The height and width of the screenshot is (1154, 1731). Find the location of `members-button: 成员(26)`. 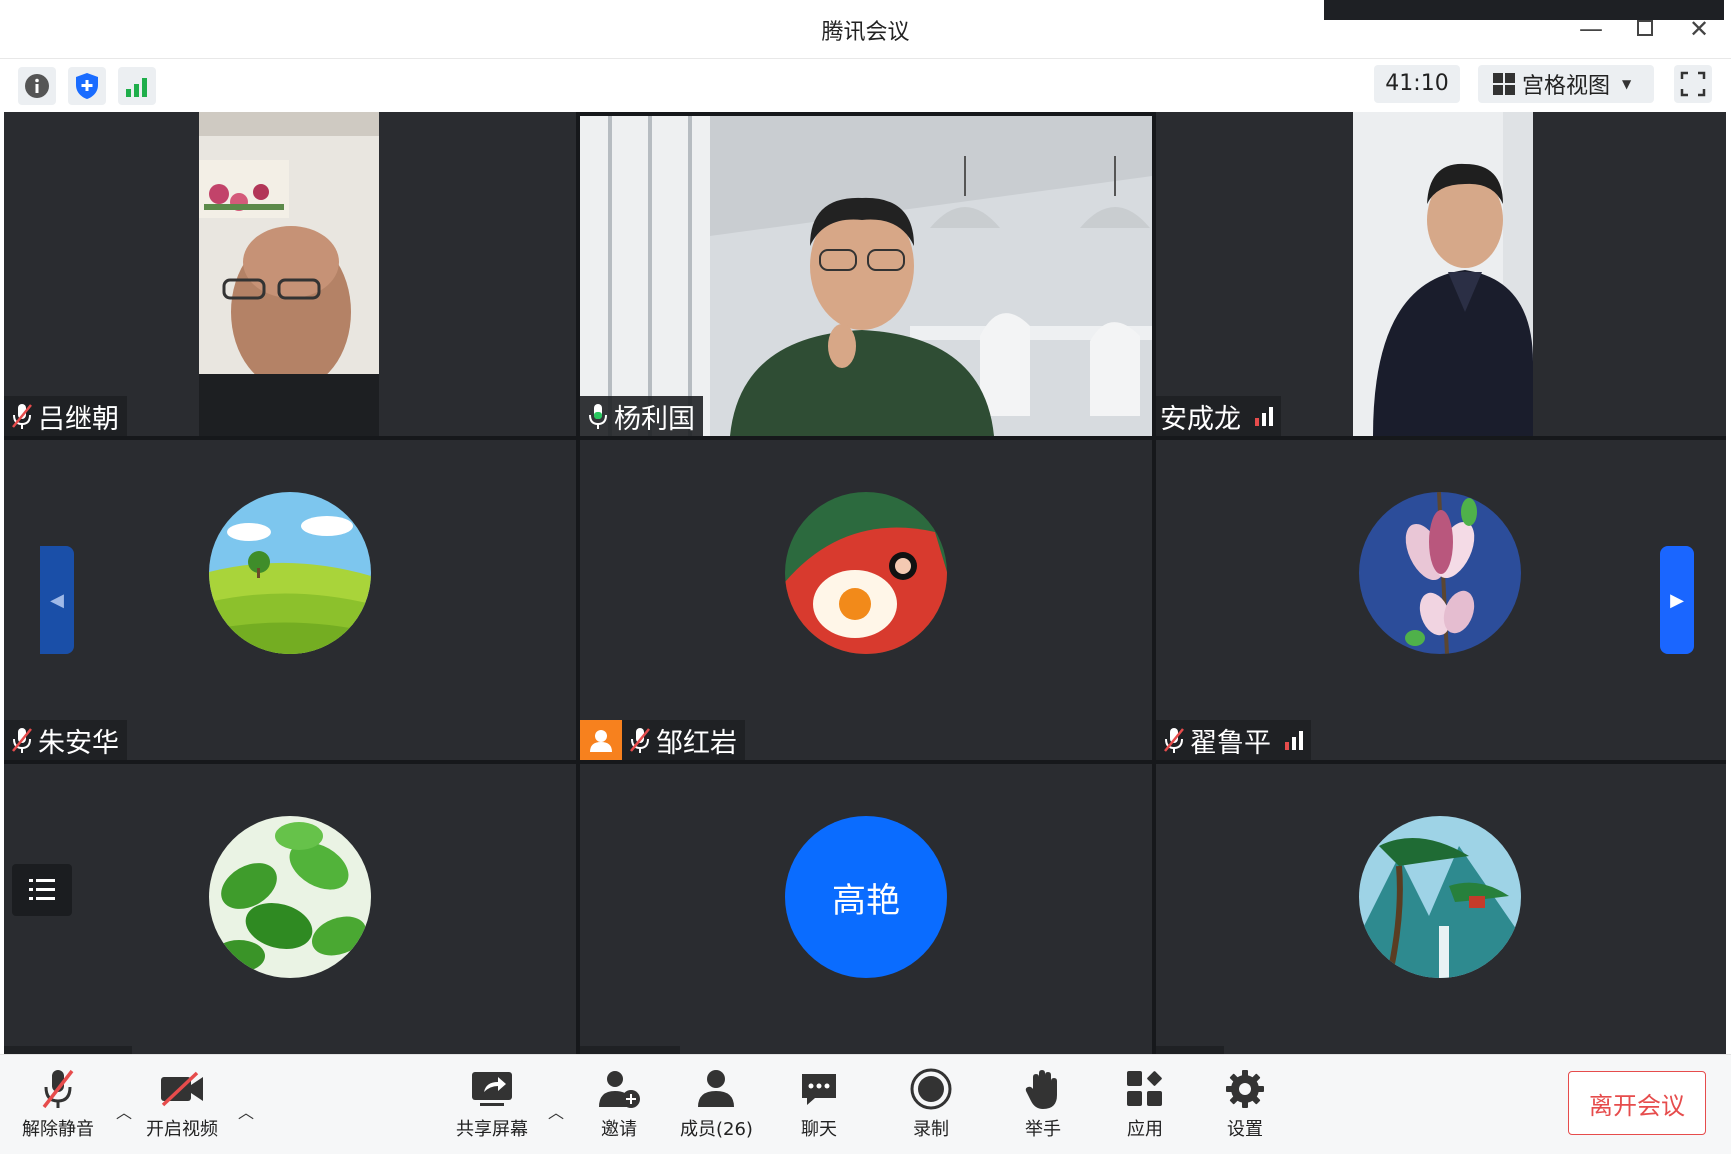

members-button: 成员(26) is located at coordinates (716, 1103).